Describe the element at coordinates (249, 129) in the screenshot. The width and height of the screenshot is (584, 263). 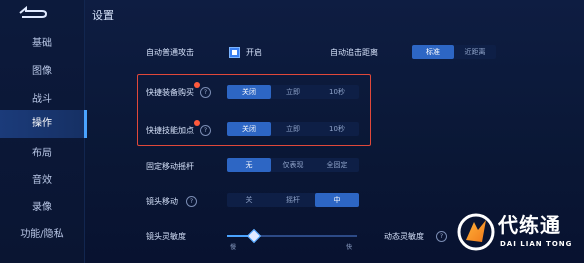
I see `quick-skill-option-off: 关闭` at that location.